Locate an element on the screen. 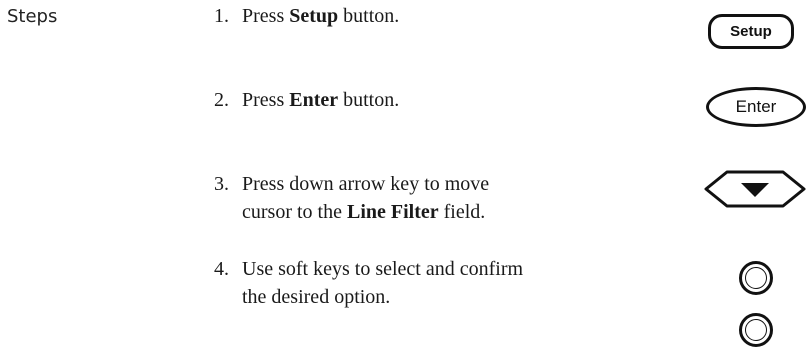  enter-button: Enter is located at coordinates (756, 107).